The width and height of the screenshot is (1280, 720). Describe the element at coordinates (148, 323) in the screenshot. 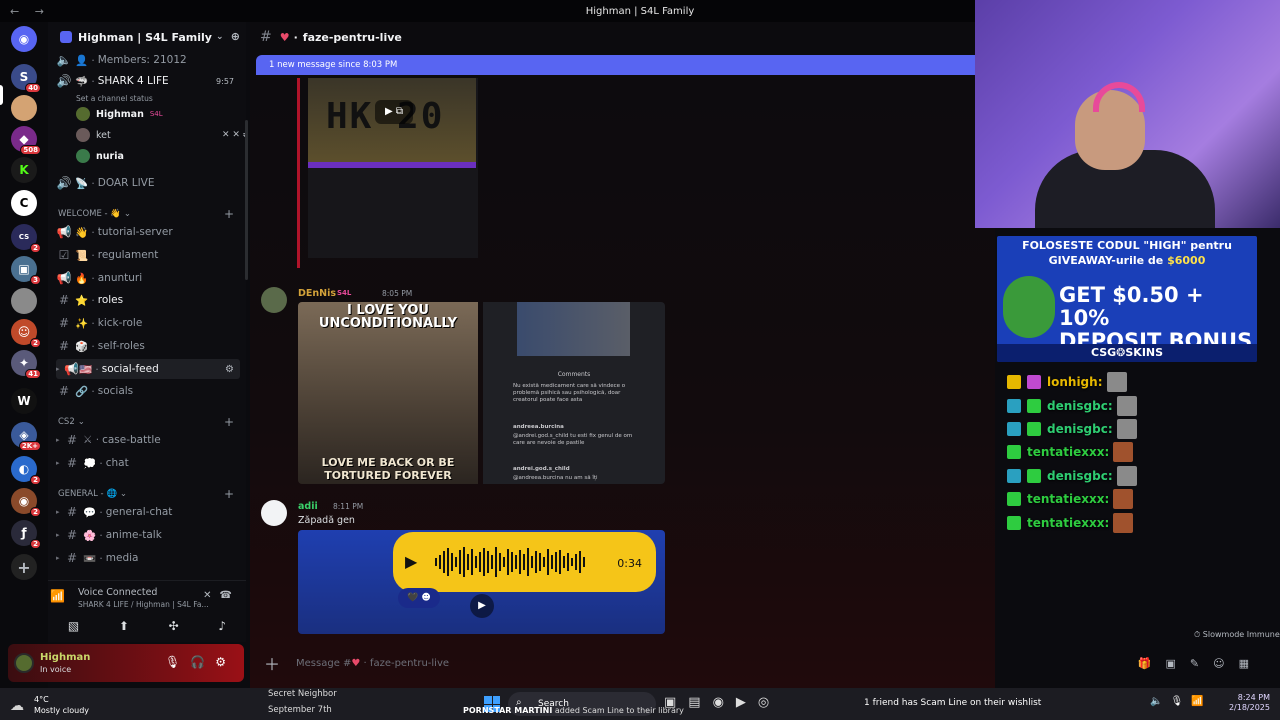

I see `channel-kick-role: # ✨ · kick-role` at that location.